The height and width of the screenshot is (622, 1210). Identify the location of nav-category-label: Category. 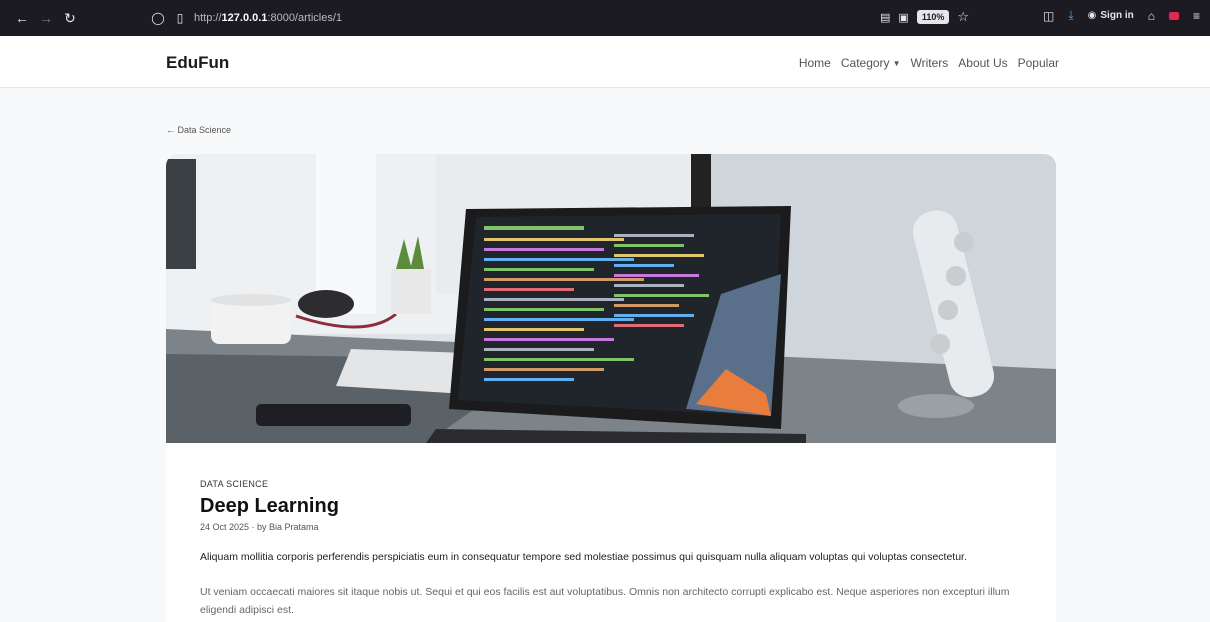
(865, 63).